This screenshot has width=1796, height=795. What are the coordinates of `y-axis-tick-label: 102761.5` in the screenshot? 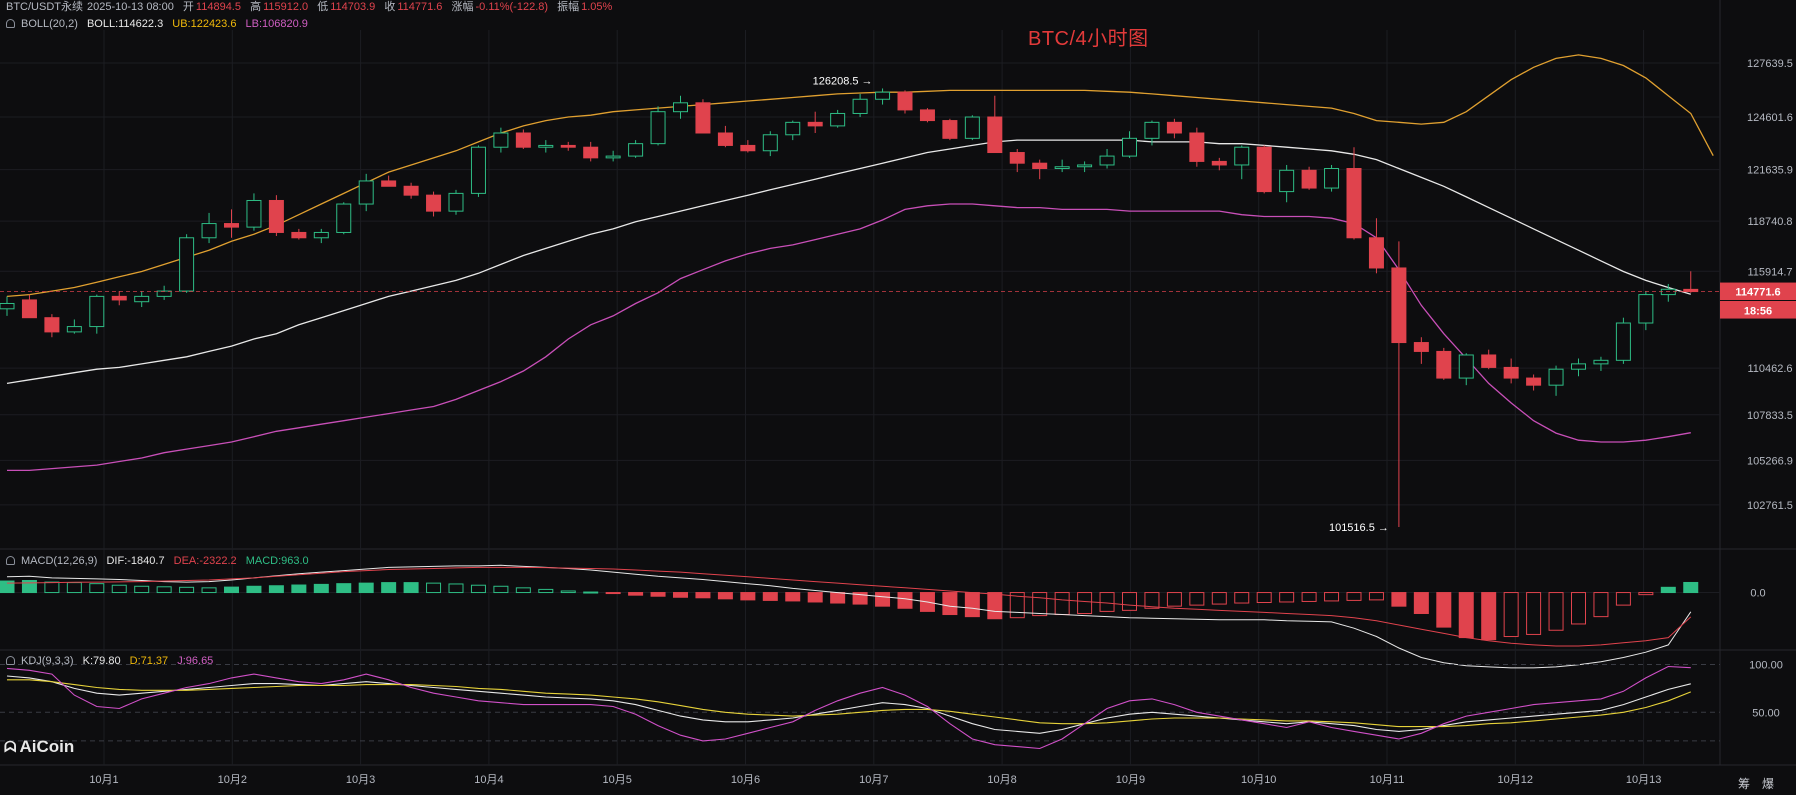 It's located at (1770, 506).